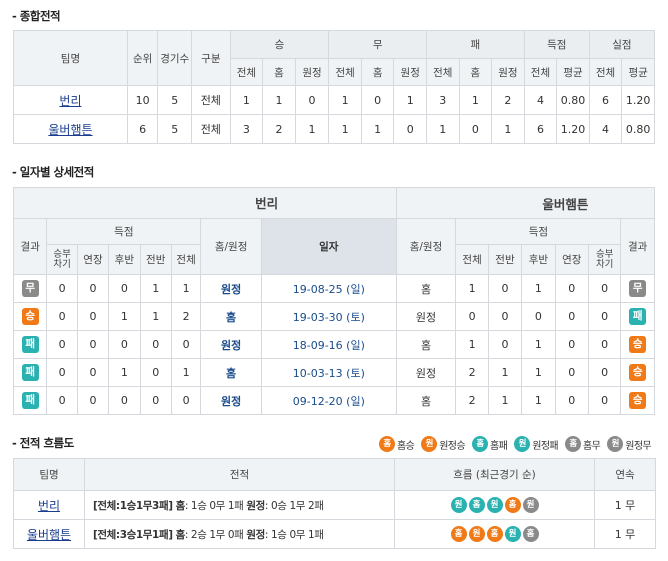 The height and width of the screenshot is (561, 668). I want to click on header-rank: 순위, so click(142, 58).